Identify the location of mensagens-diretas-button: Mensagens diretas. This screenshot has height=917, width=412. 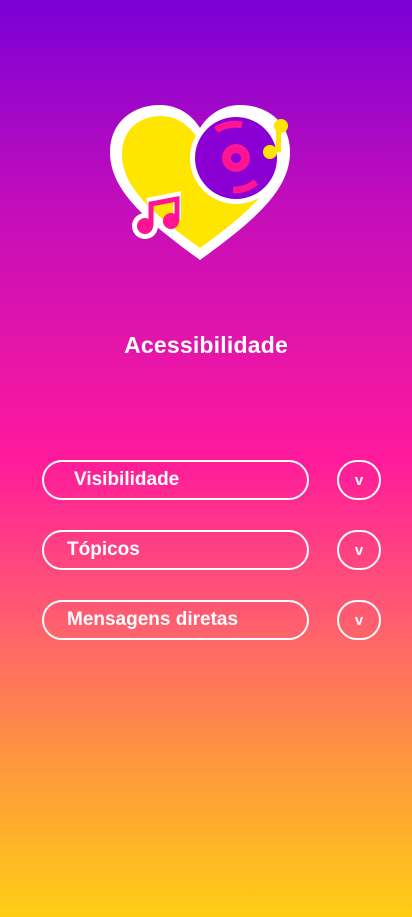
(175, 620).